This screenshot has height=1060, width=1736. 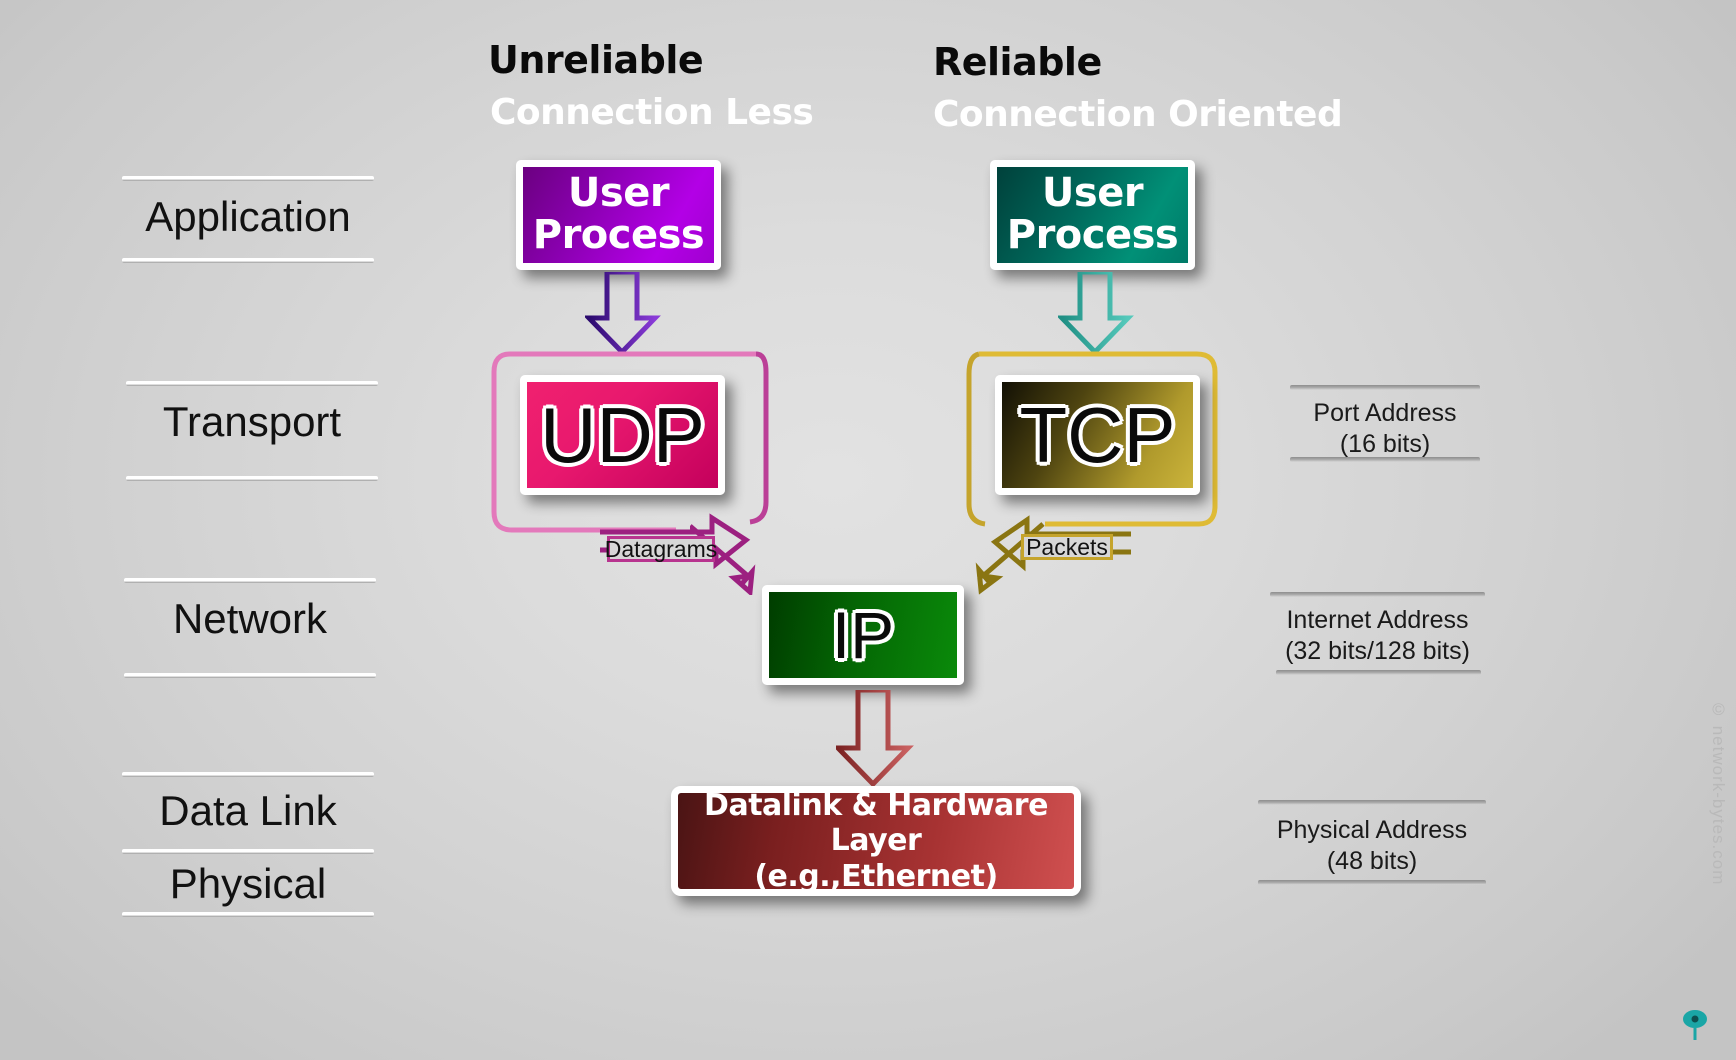 I want to click on ip-label: IP, so click(x=863, y=635).